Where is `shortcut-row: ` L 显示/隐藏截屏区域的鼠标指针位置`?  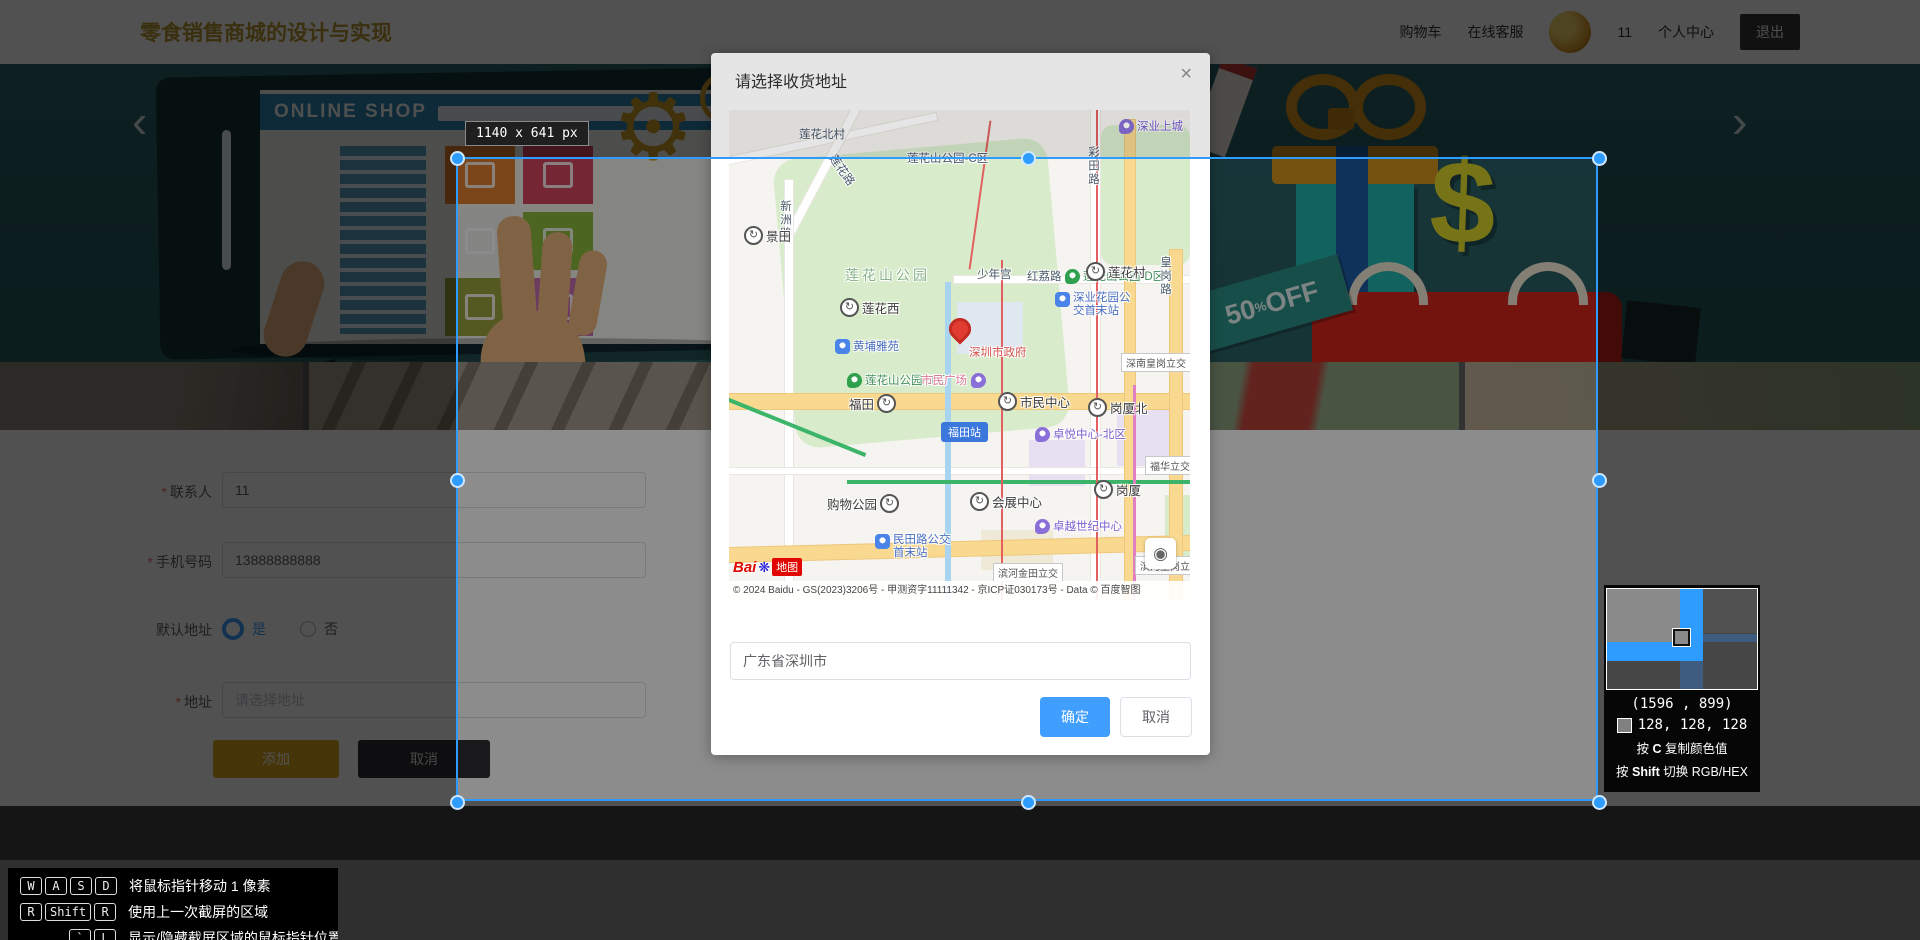
shortcut-row: ` L 显示/隐藏截屏区域的鼠标指针位置 is located at coordinates (179, 934).